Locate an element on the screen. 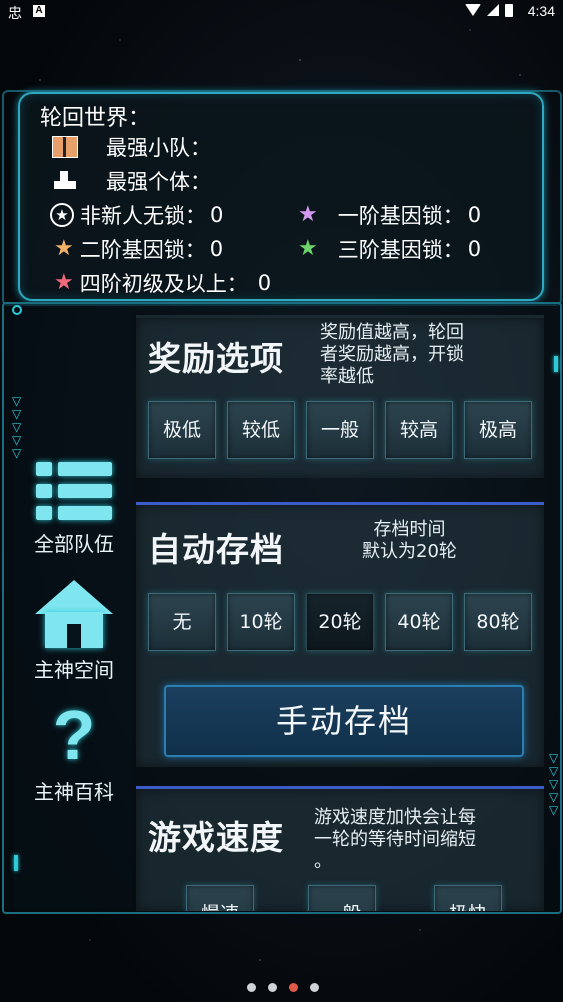 The image size is (563, 1002). notification-icon: 忠 is located at coordinates (15, 13).